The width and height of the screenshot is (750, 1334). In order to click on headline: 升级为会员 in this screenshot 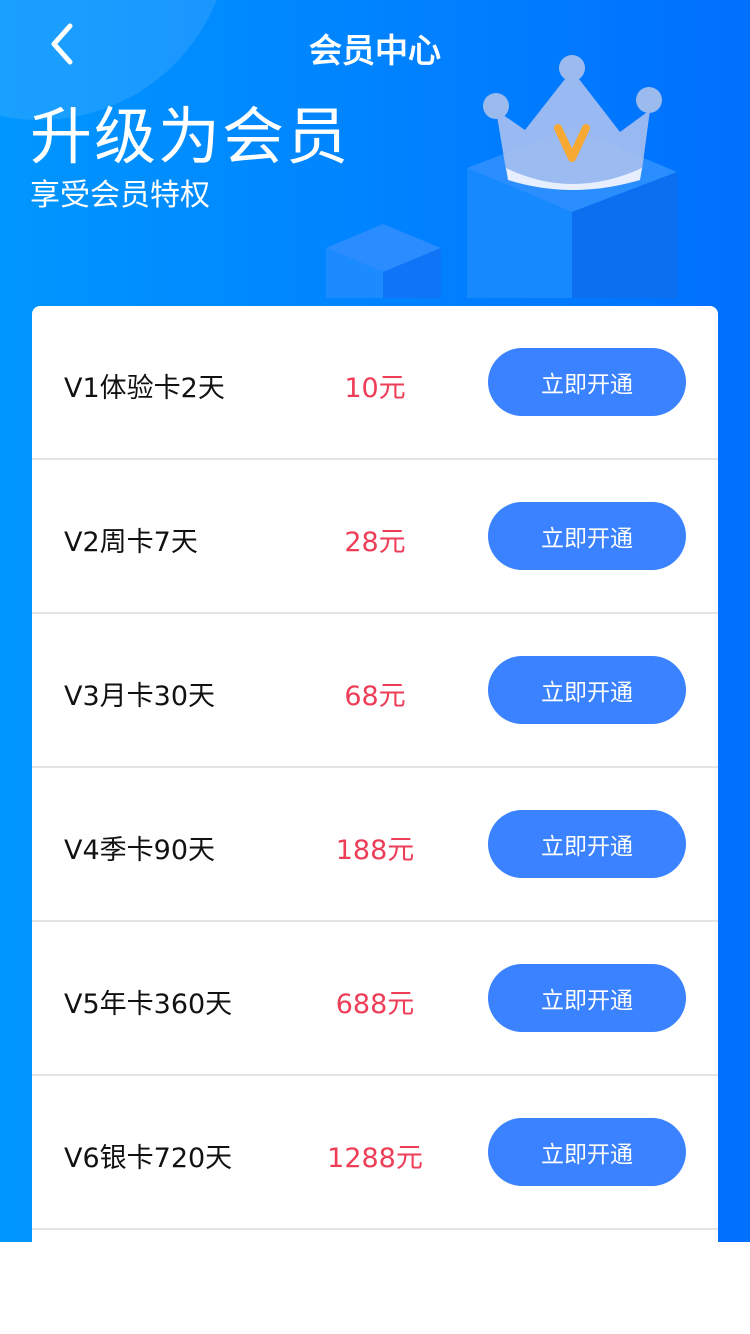, I will do `click(190, 136)`.